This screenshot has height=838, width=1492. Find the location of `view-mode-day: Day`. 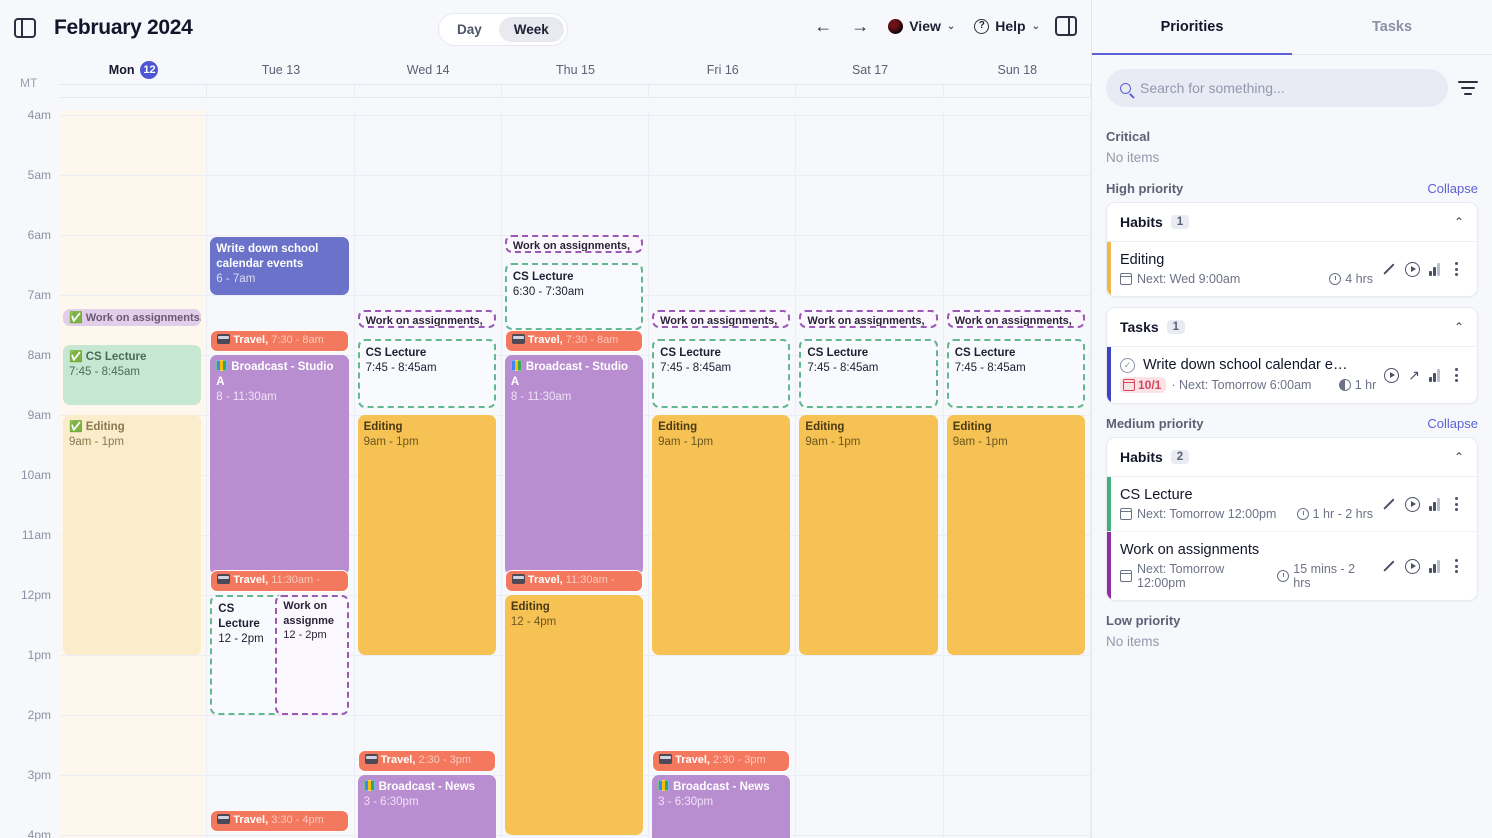

view-mode-day: Day is located at coordinates (469, 29).